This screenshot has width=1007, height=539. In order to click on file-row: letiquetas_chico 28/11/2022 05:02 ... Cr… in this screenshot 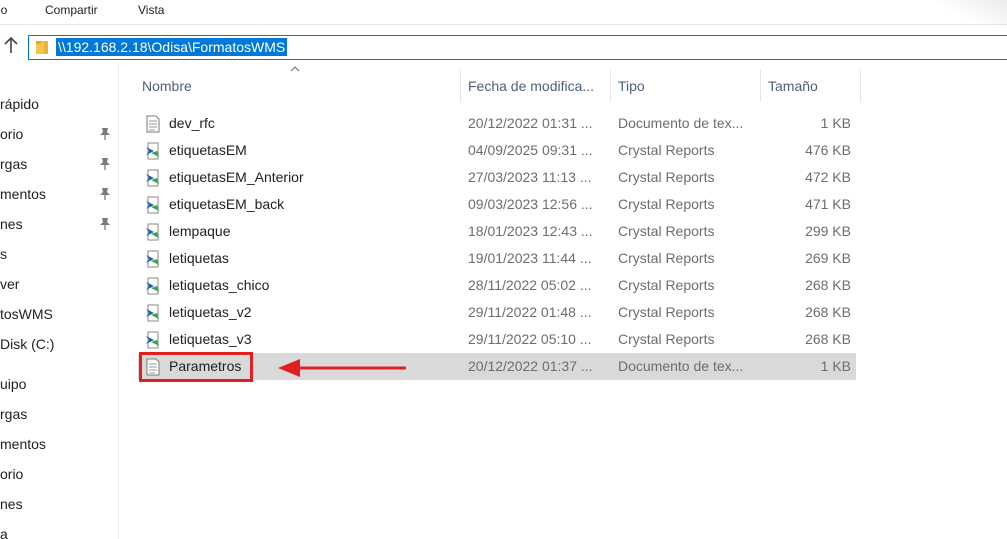, I will do `click(497, 285)`.